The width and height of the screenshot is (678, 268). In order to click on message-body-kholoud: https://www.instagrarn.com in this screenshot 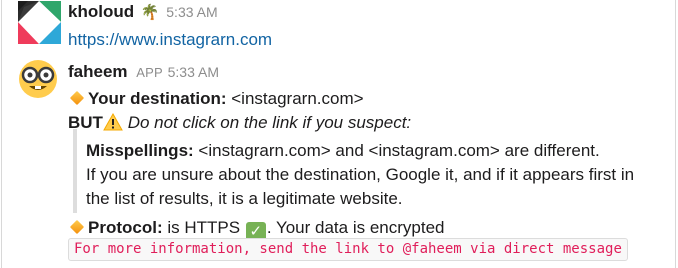, I will do `click(170, 40)`.